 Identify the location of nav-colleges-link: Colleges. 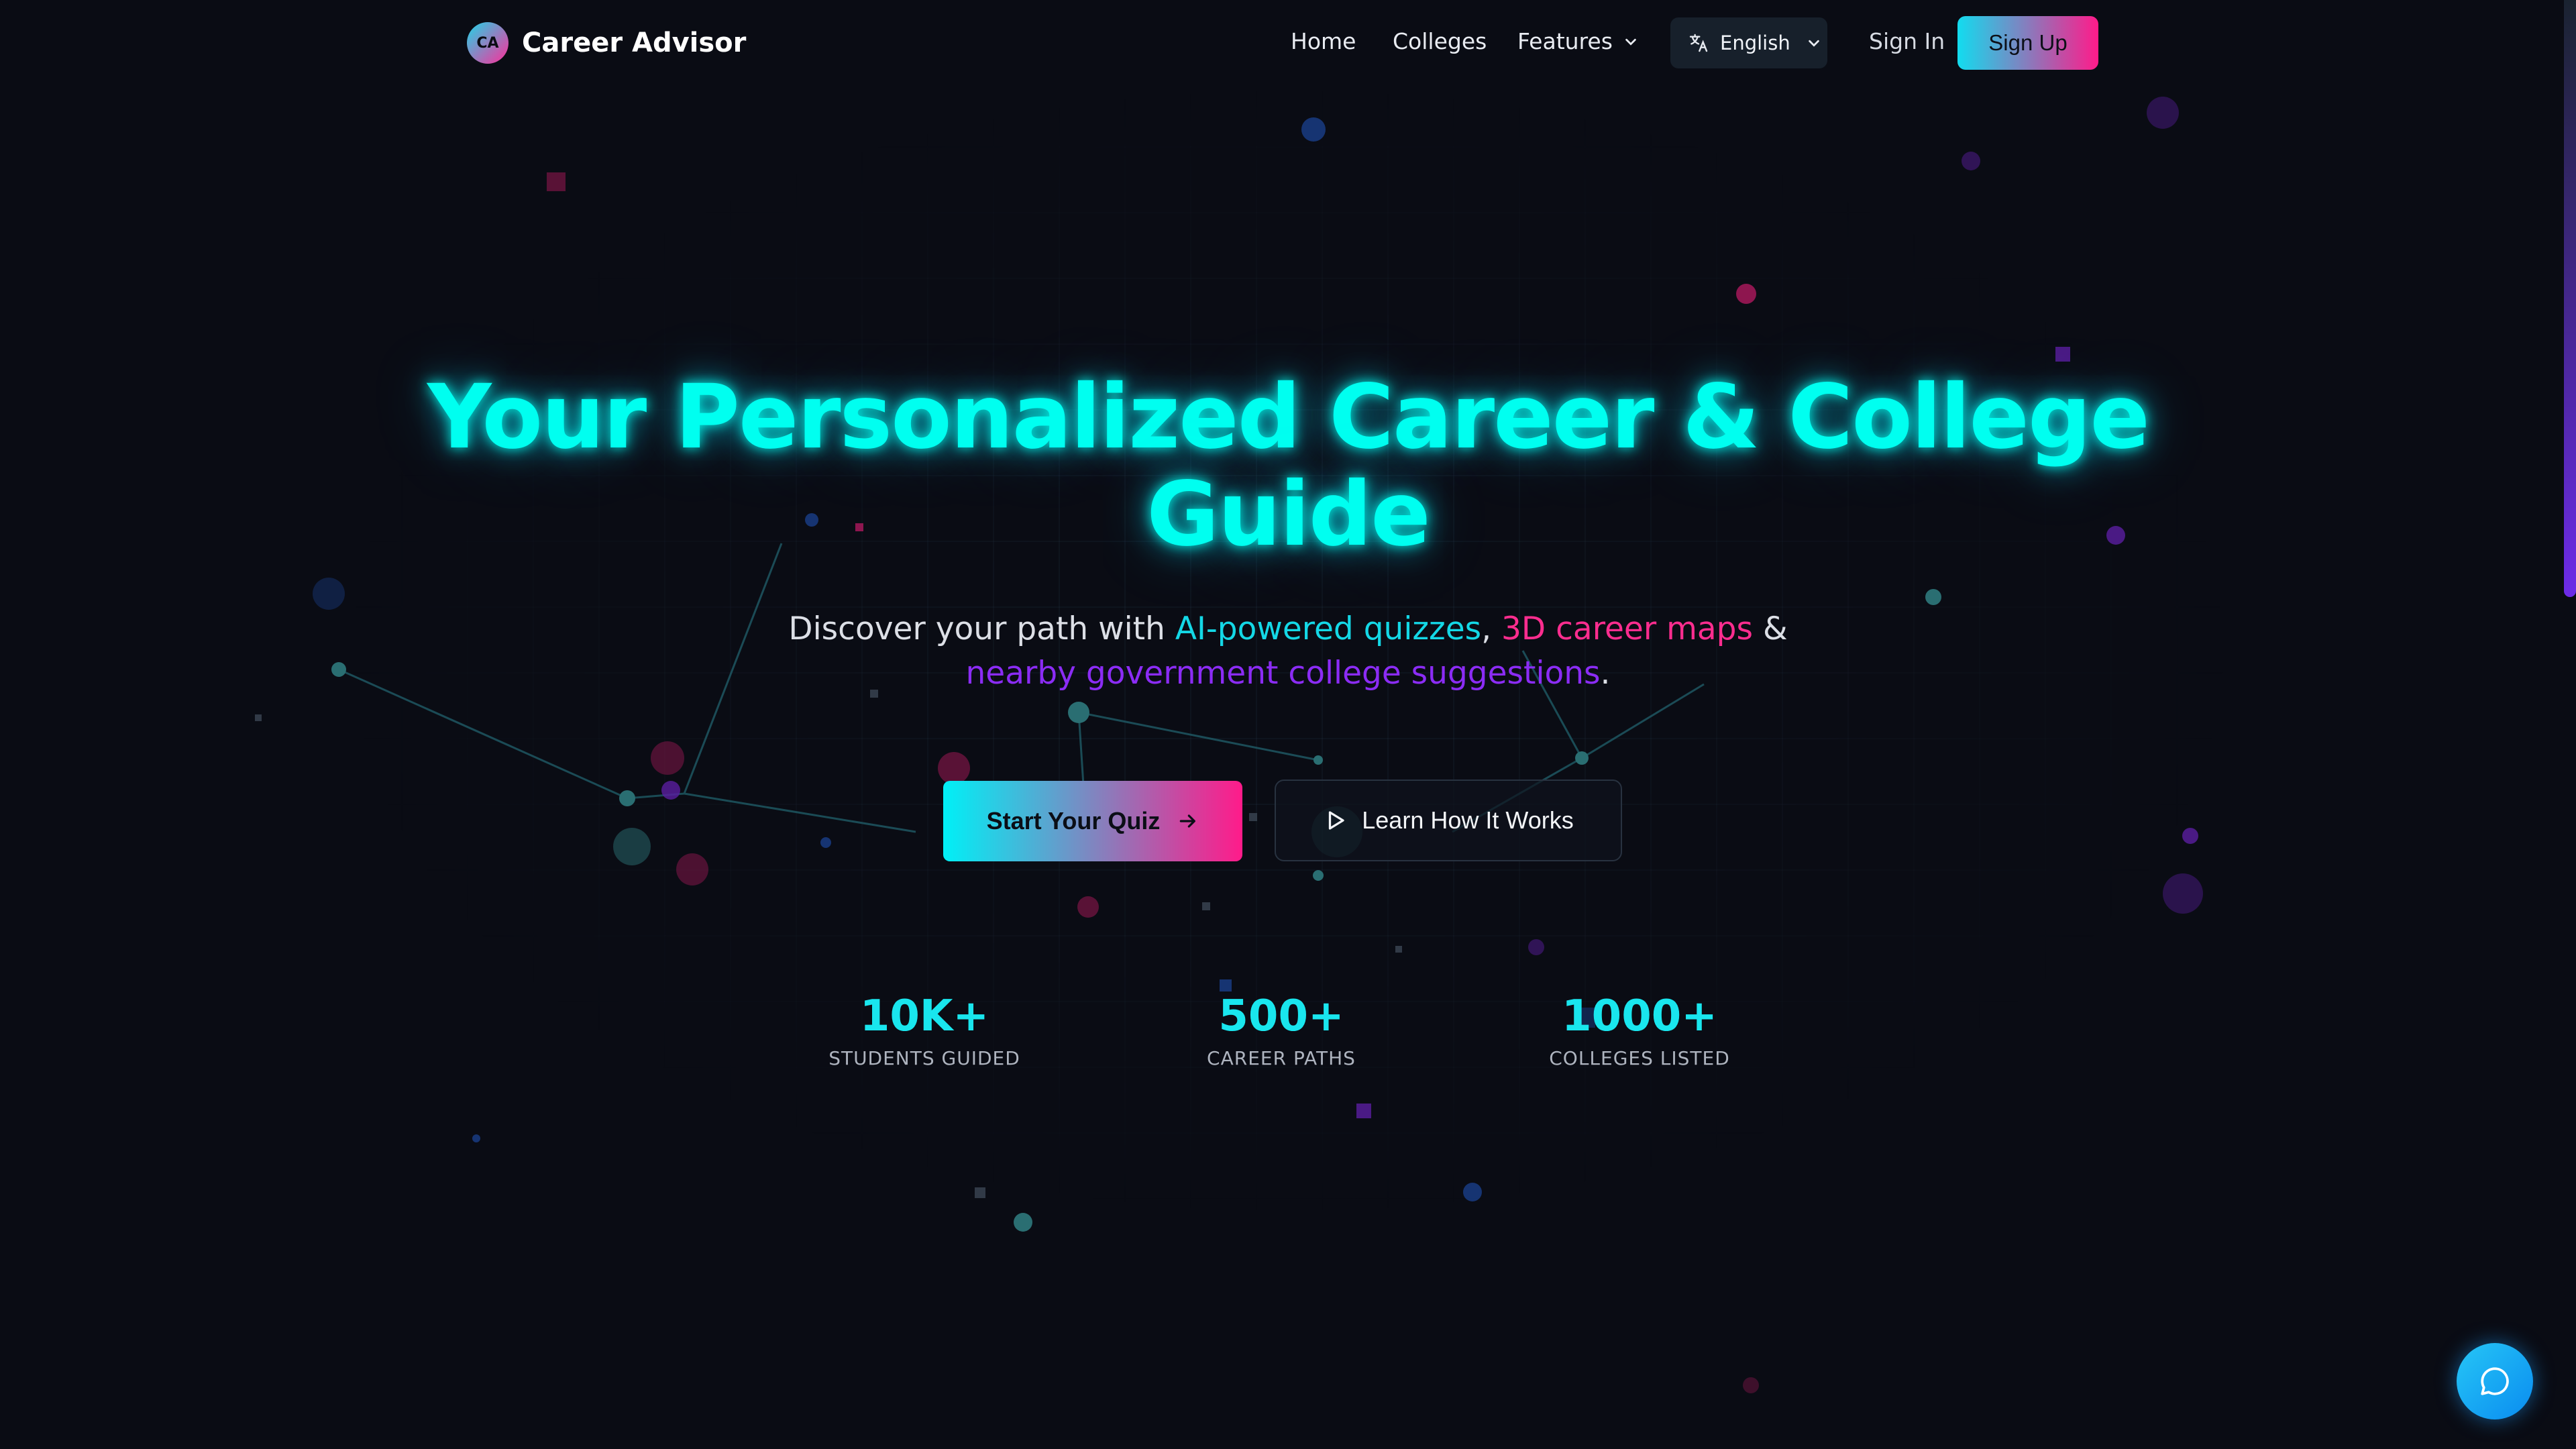
(1440, 41).